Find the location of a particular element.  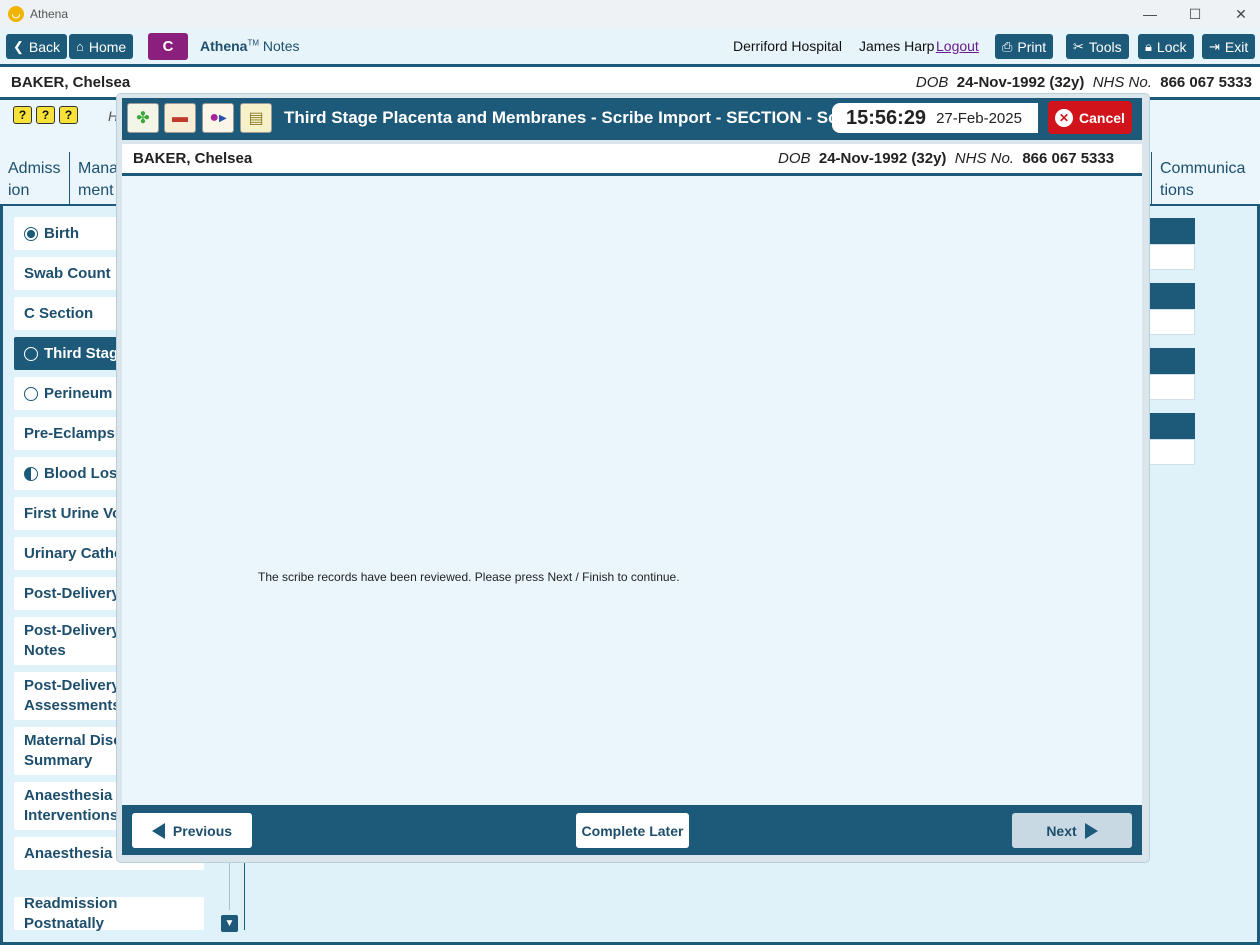

back-button: ❮ Back is located at coordinates (37, 46).